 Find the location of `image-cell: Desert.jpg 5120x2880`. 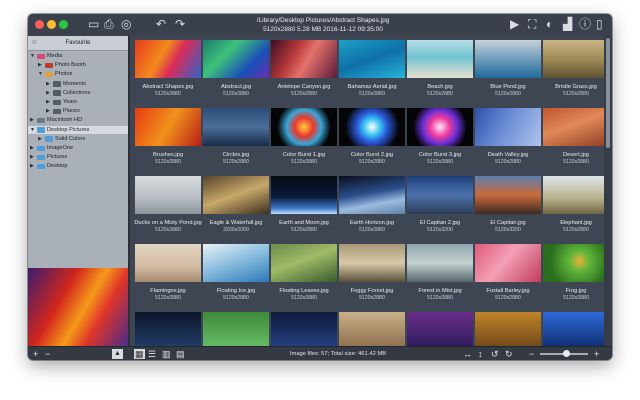

image-cell: Desert.jpg 5120x2880 is located at coordinates (573, 137).